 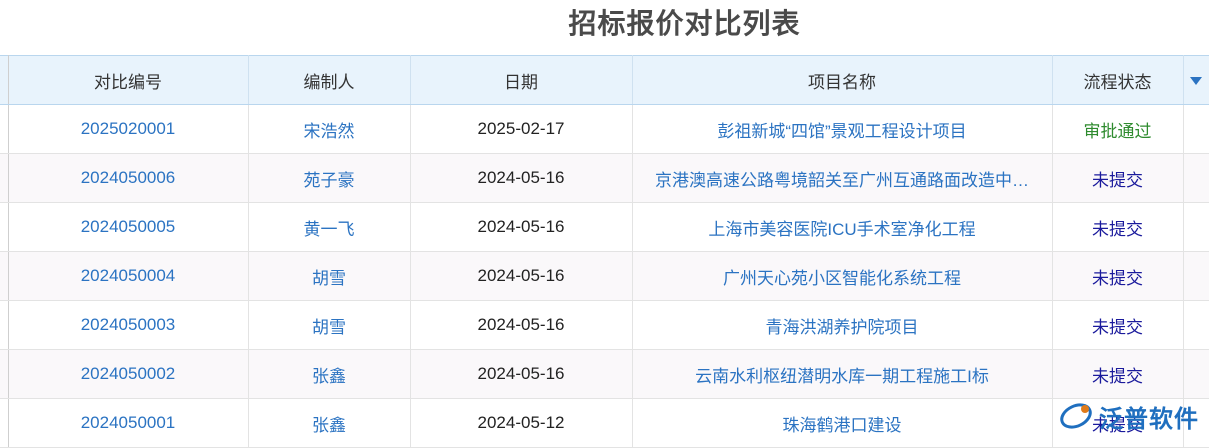 I want to click on cell-project: 彭祖新城“四馆”景观工程设计项目, so click(x=842, y=129).